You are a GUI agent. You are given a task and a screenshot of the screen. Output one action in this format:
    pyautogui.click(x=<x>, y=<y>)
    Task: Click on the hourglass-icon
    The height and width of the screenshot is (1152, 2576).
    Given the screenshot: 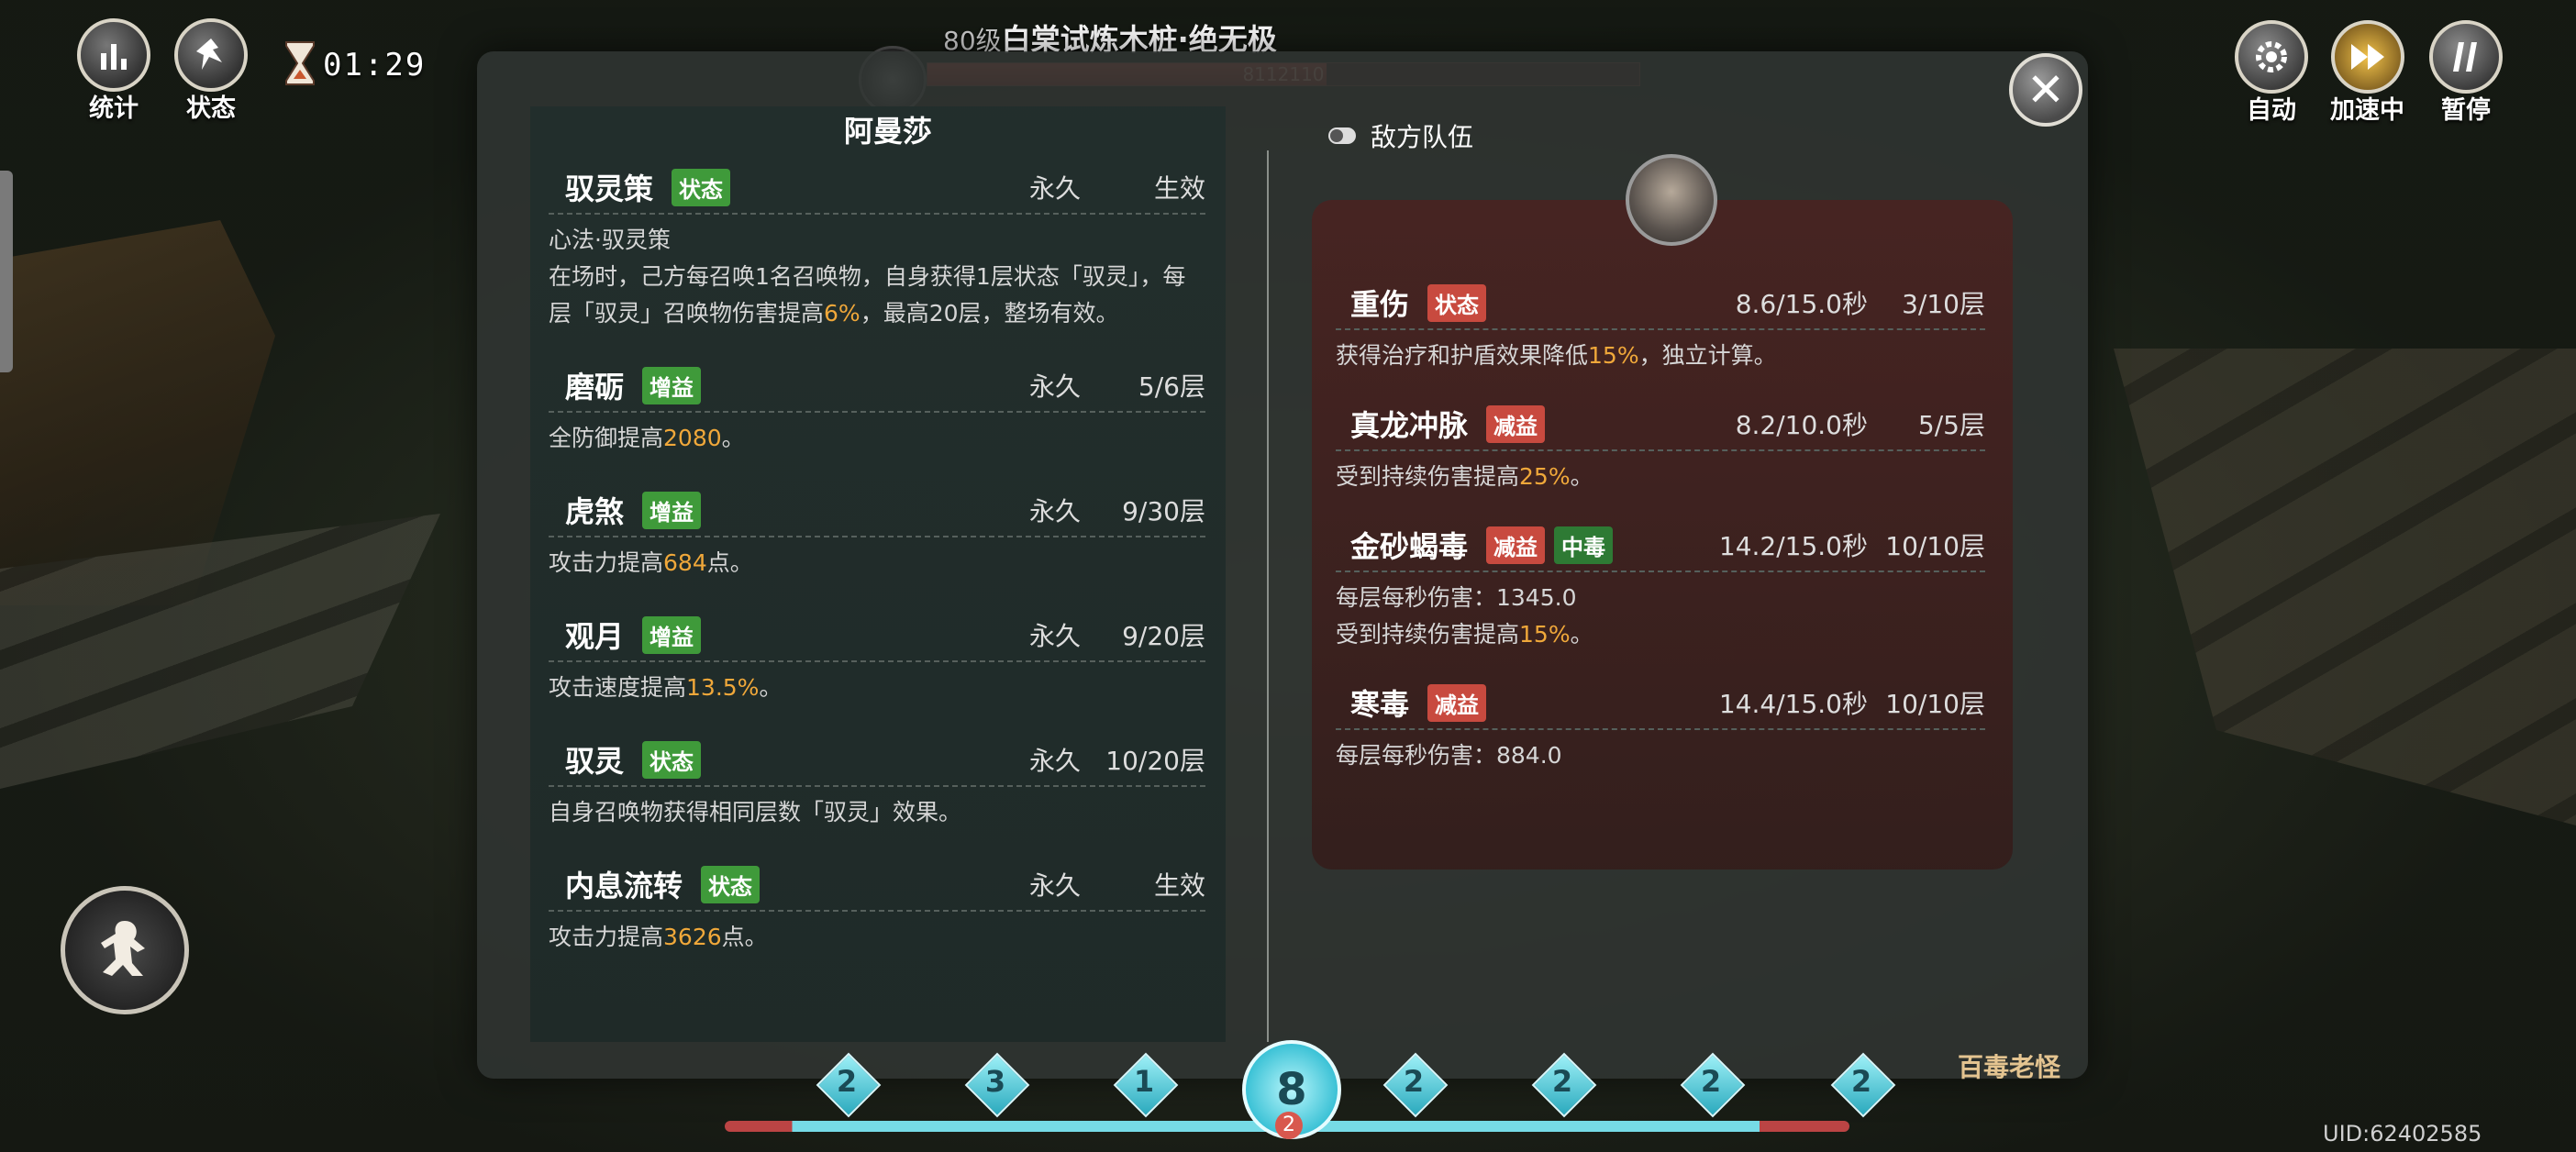 What is the action you would take?
    pyautogui.click(x=300, y=65)
    